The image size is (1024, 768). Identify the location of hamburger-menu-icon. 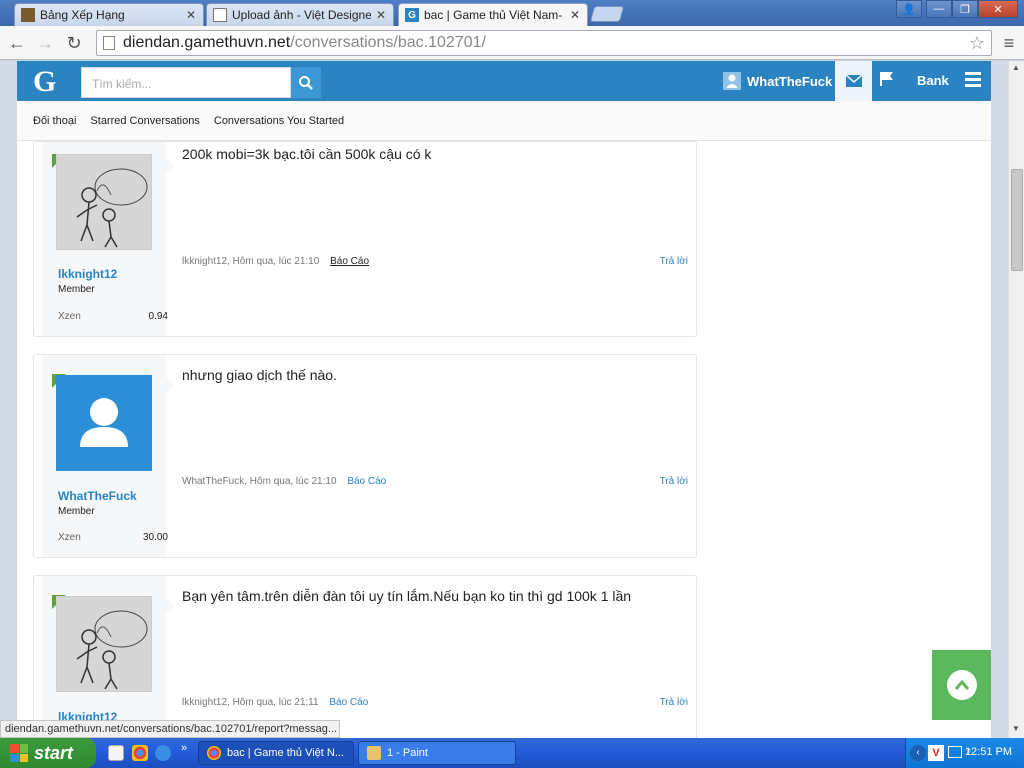
(973, 80).